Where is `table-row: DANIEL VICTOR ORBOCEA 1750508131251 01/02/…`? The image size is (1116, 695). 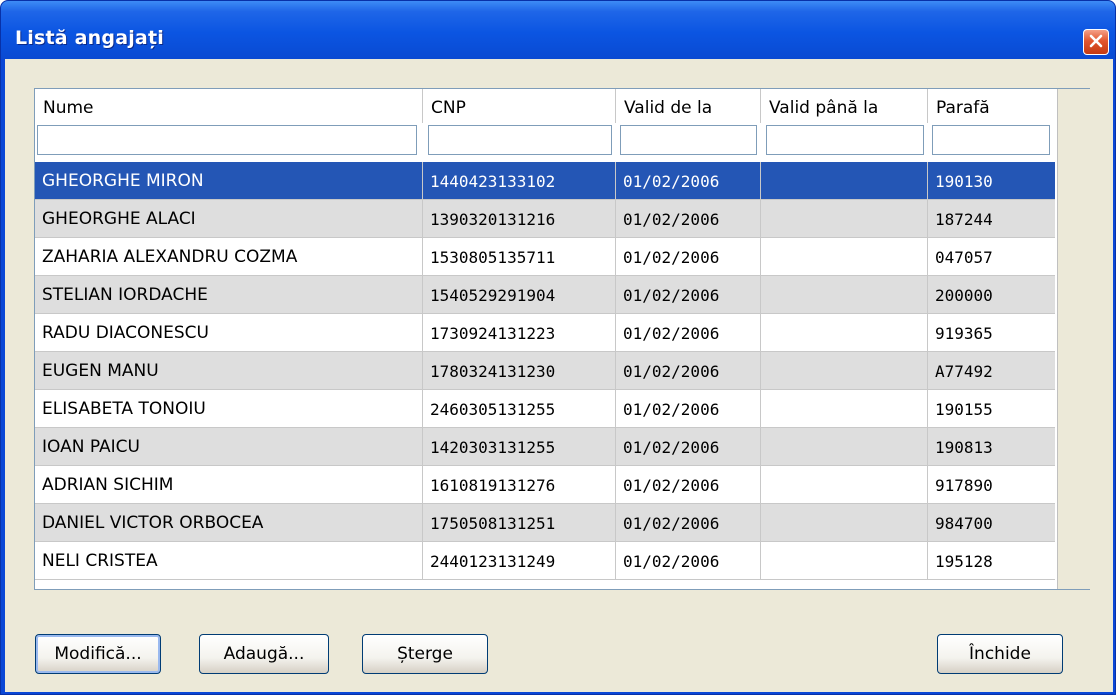 table-row: DANIEL VICTOR ORBOCEA 1750508131251 01/02/… is located at coordinates (545, 523).